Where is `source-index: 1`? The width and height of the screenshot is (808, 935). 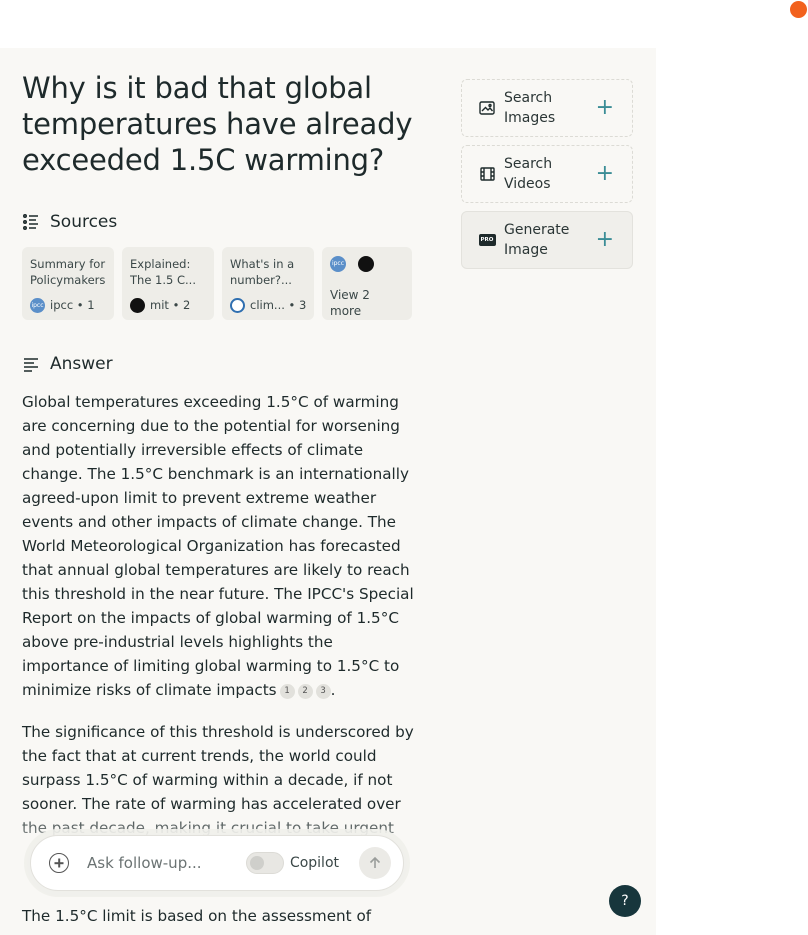
source-index: 1 is located at coordinates (91, 305).